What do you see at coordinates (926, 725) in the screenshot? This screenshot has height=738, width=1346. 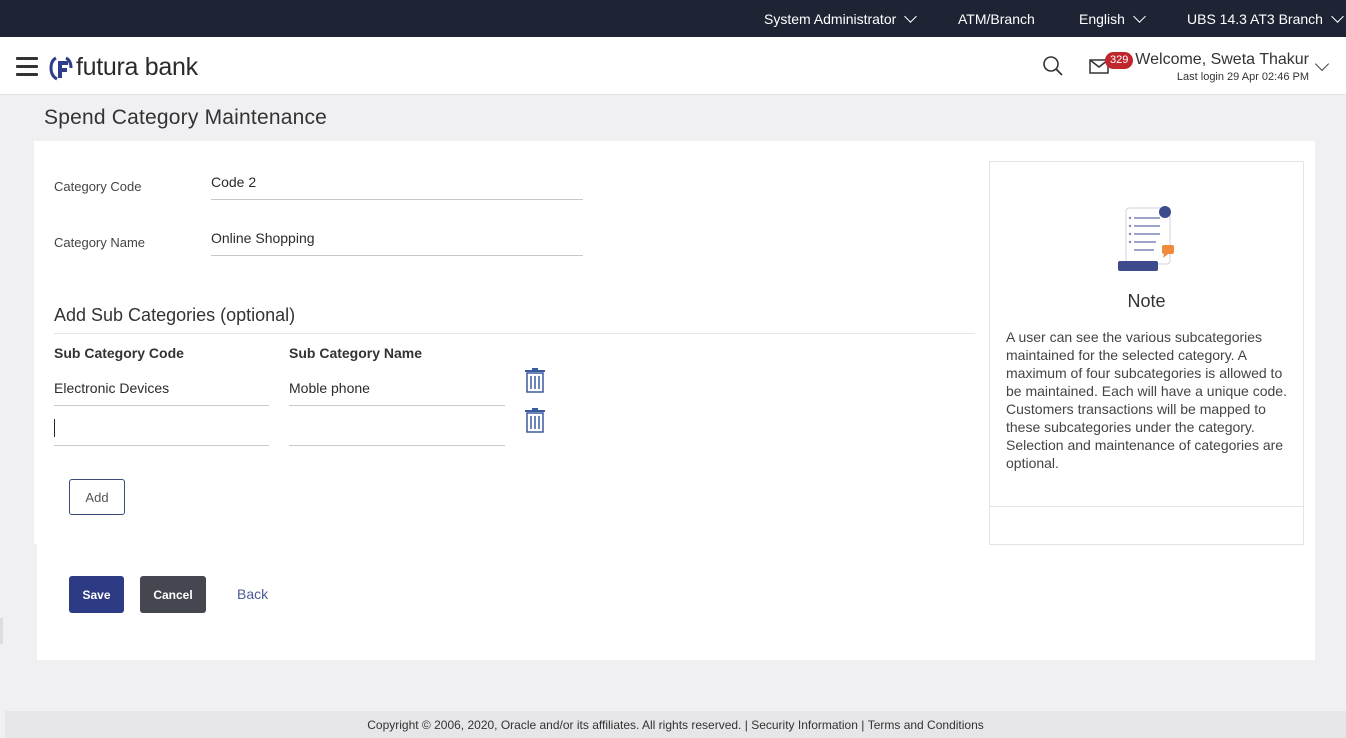 I see `terms-link: Terms and Conditions` at bounding box center [926, 725].